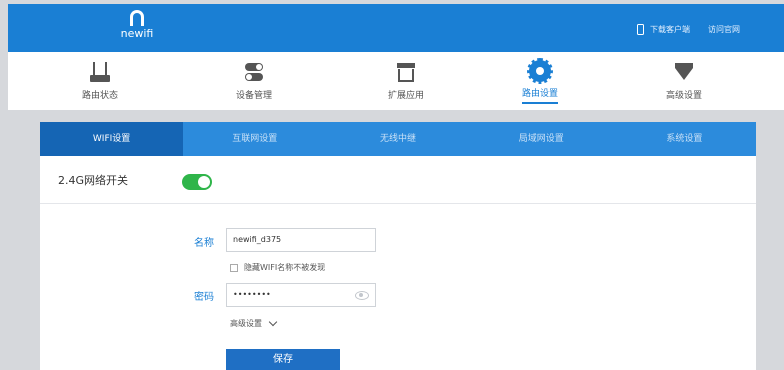 This screenshot has height=370, width=784. What do you see at coordinates (246, 323) in the screenshot?
I see `advanced-settings-label: 高级设置` at bounding box center [246, 323].